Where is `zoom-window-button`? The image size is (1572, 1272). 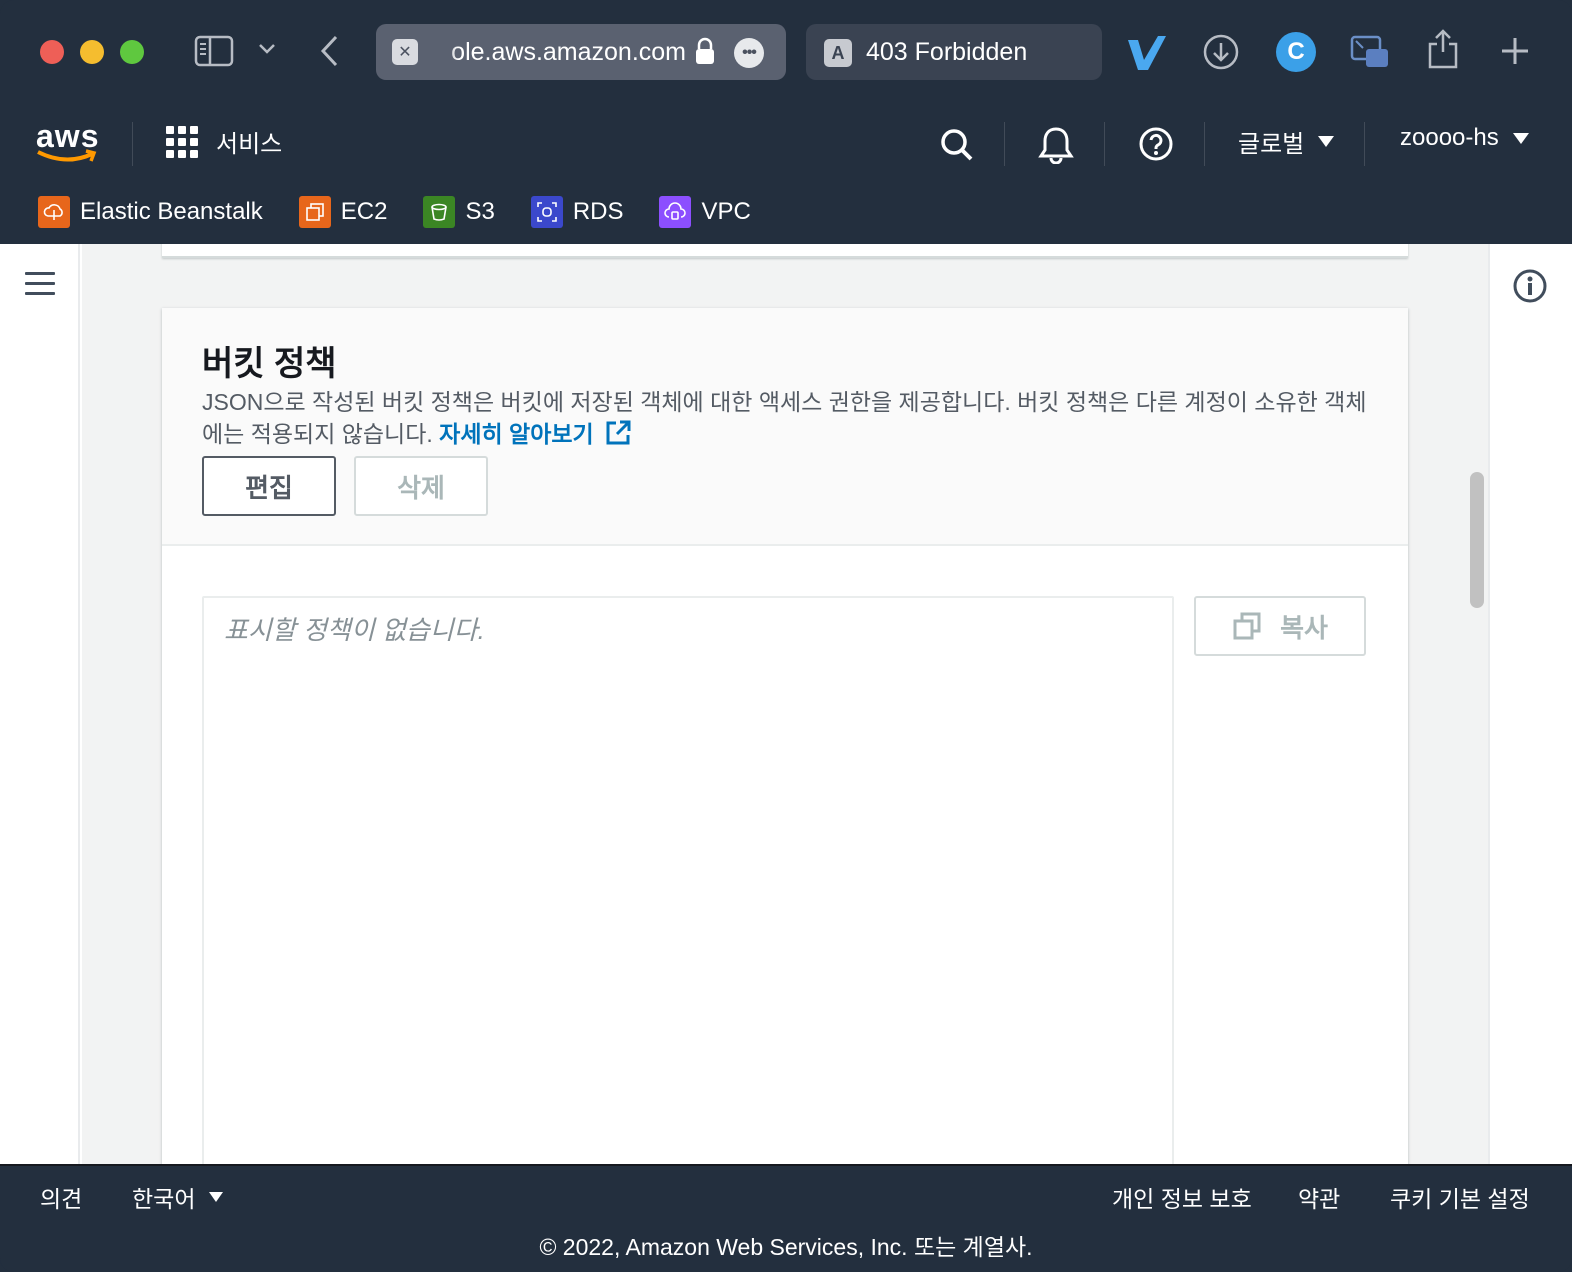 zoom-window-button is located at coordinates (132, 52).